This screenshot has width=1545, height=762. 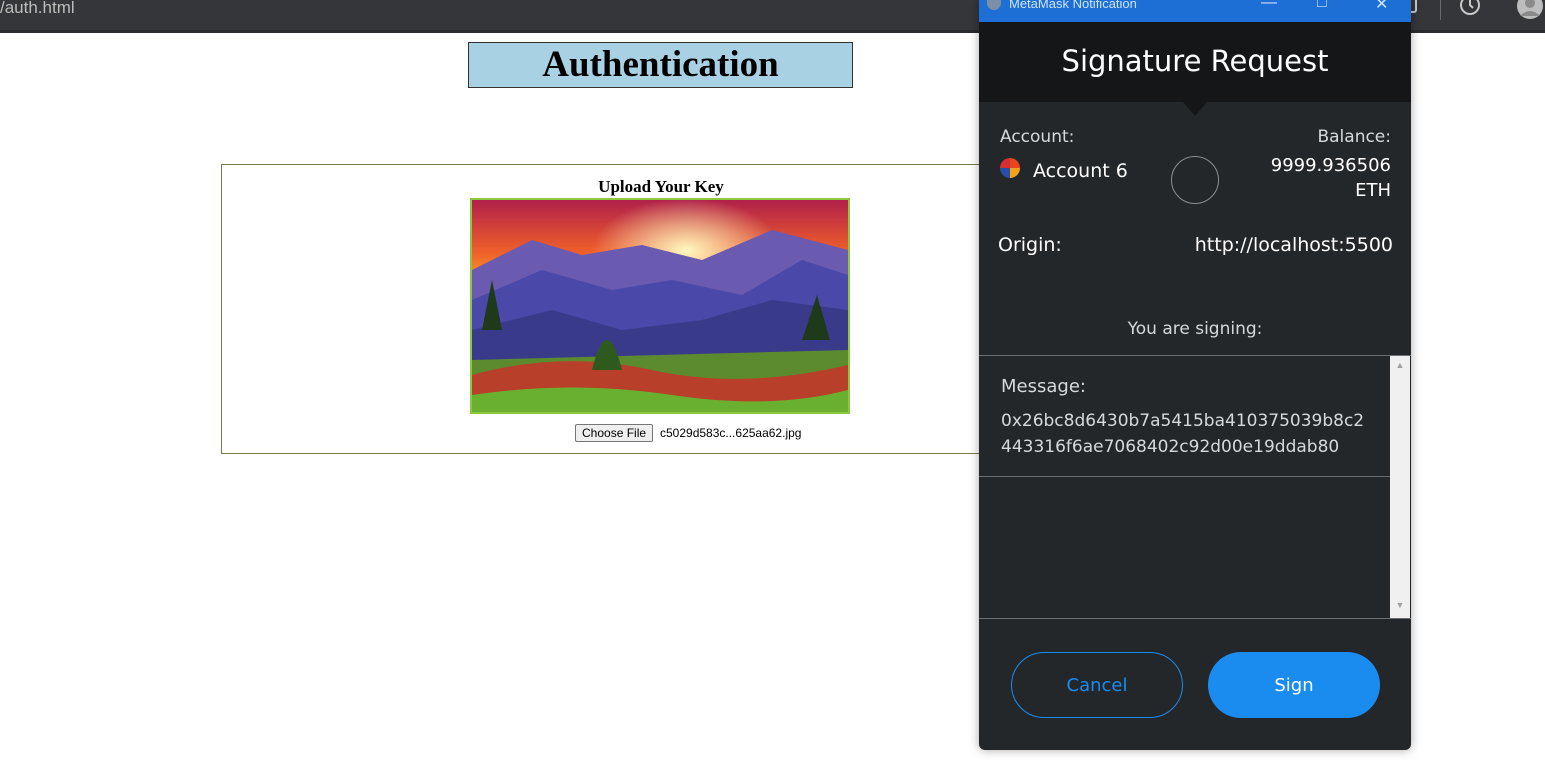 What do you see at coordinates (1030, 245) in the screenshot?
I see `origin-label: Origin:` at bounding box center [1030, 245].